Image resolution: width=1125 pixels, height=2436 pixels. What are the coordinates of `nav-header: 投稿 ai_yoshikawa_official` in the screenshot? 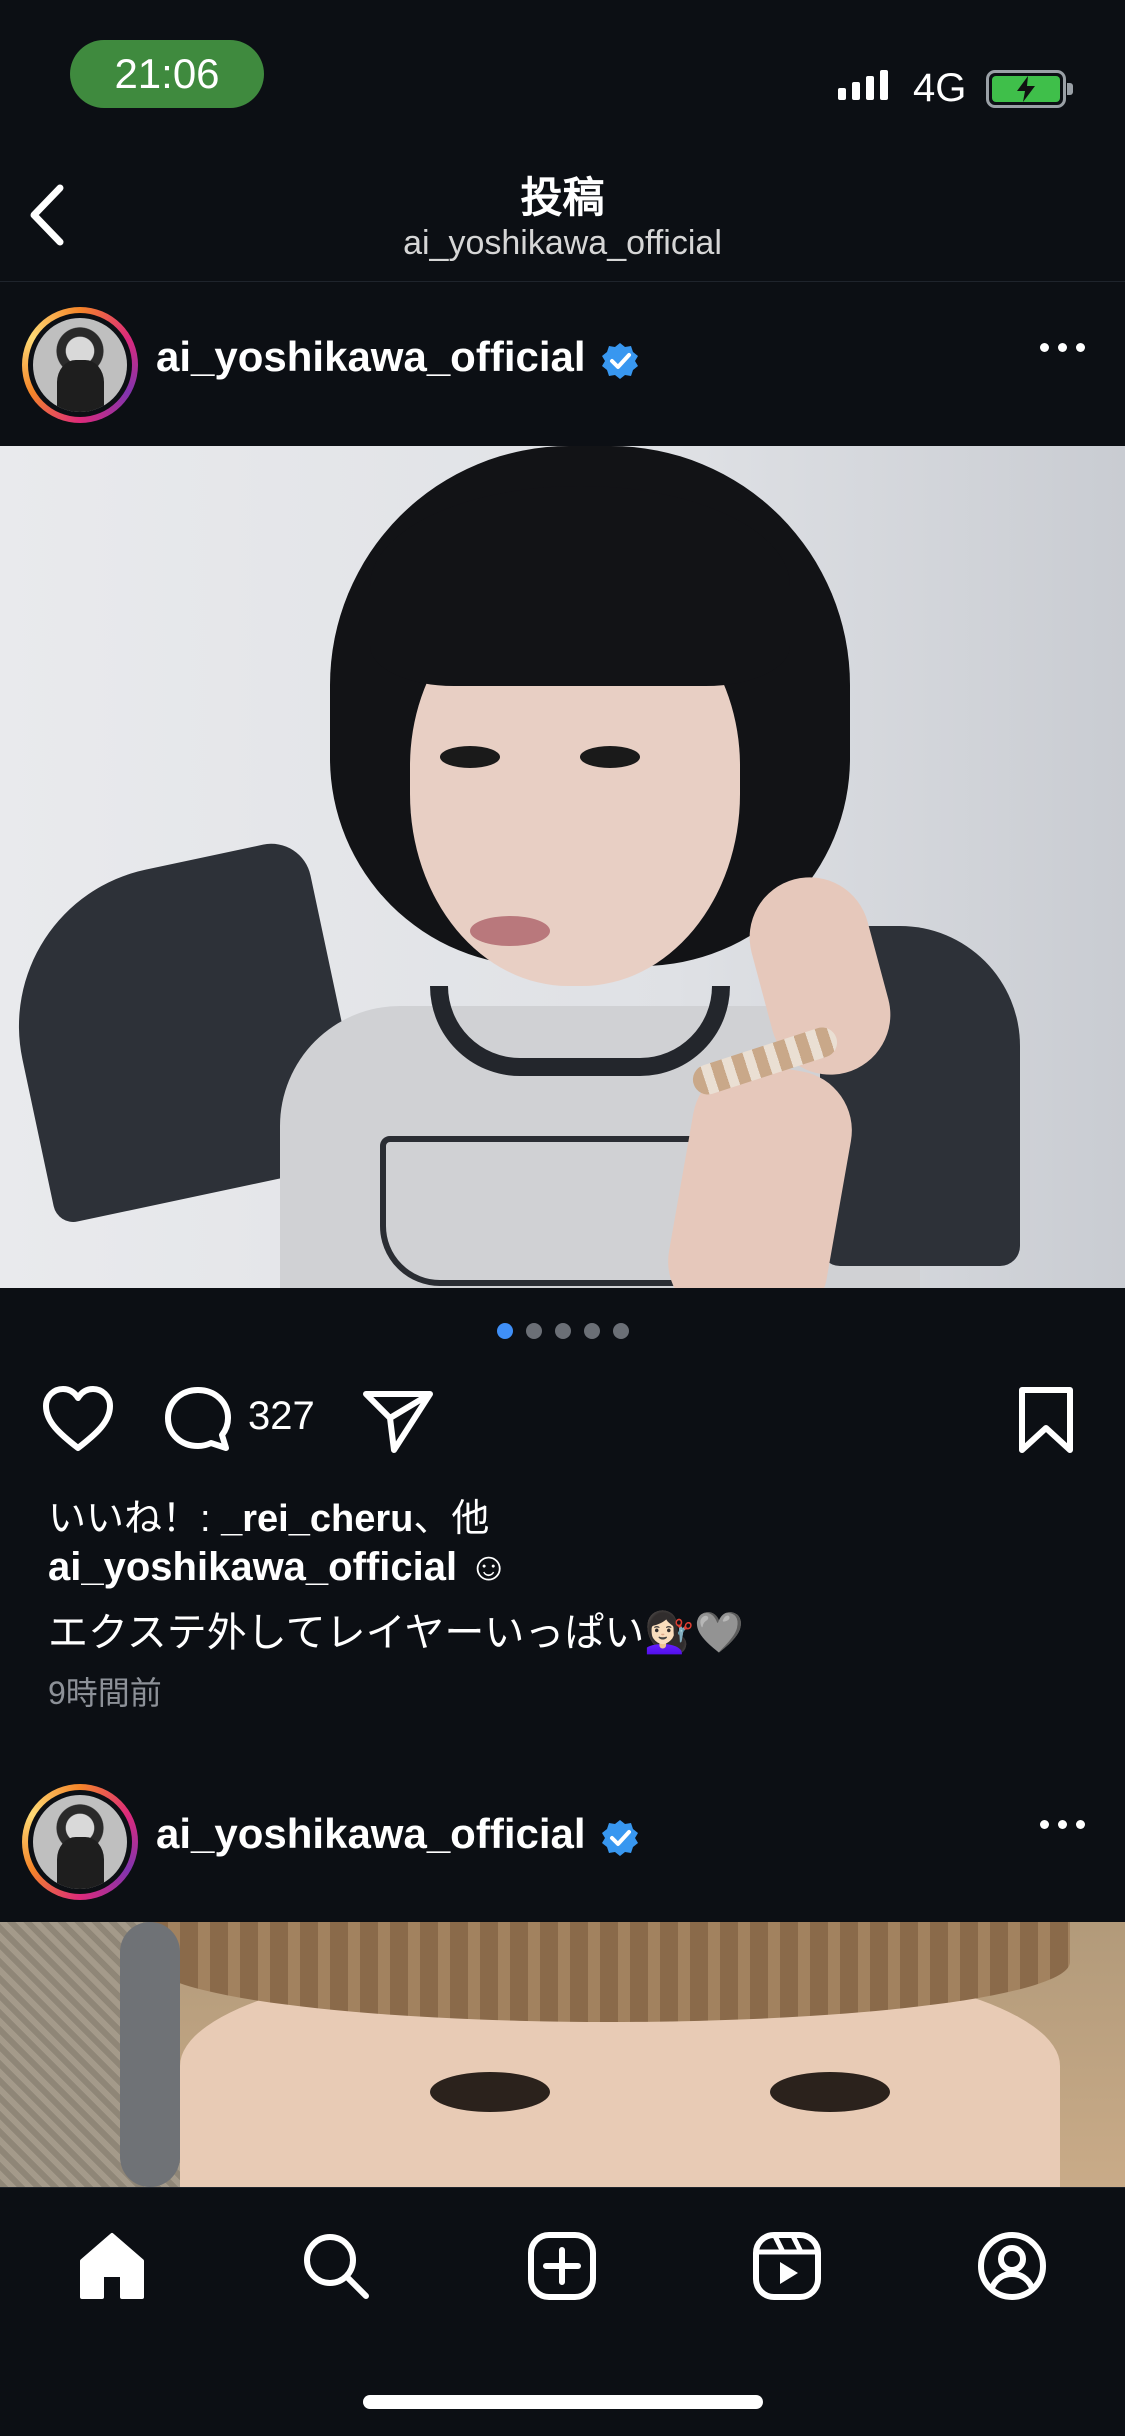 It's located at (562, 206).